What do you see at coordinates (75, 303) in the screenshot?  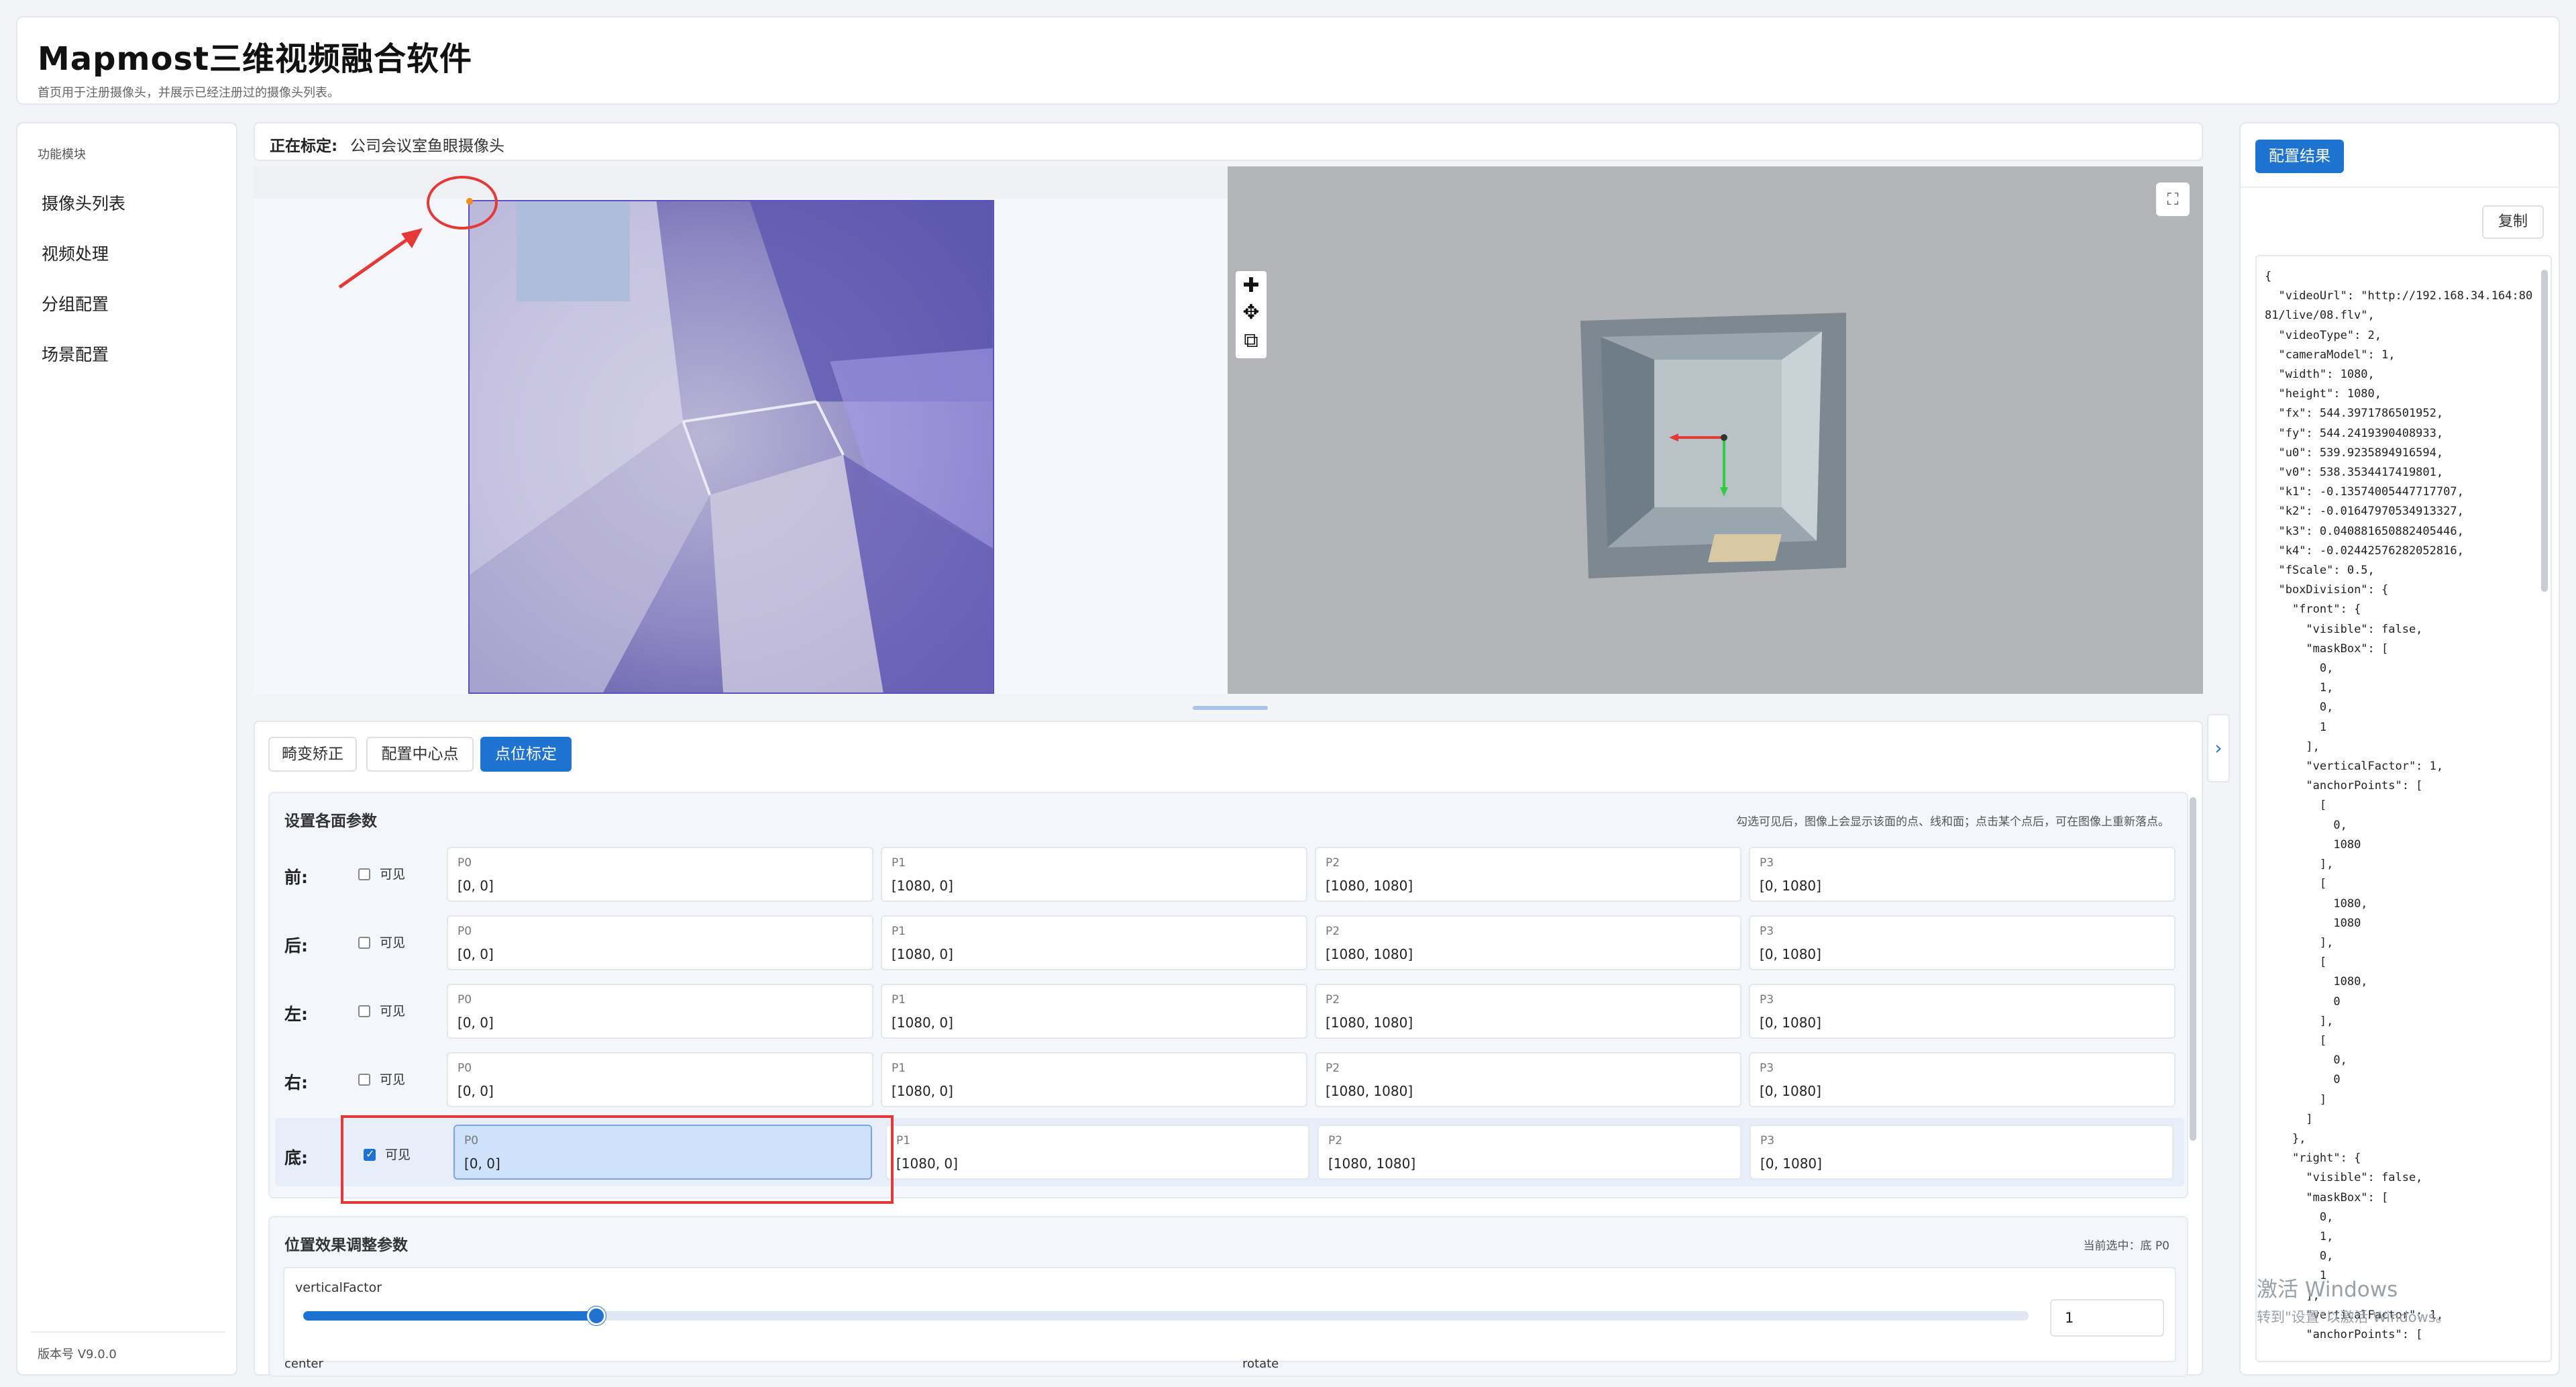 I see `sidebar-item-group-config: 分组配置` at bounding box center [75, 303].